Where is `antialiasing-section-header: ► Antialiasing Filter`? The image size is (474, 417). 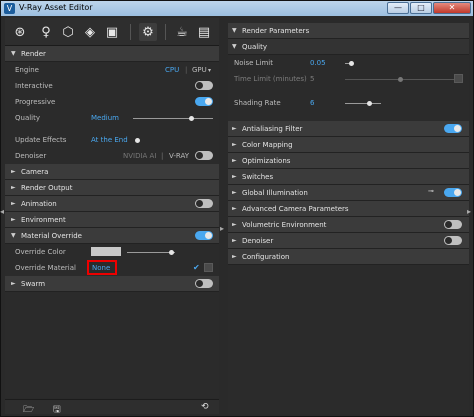
antialiasing-section-header: ► Antialiasing Filter is located at coordinates (348, 129).